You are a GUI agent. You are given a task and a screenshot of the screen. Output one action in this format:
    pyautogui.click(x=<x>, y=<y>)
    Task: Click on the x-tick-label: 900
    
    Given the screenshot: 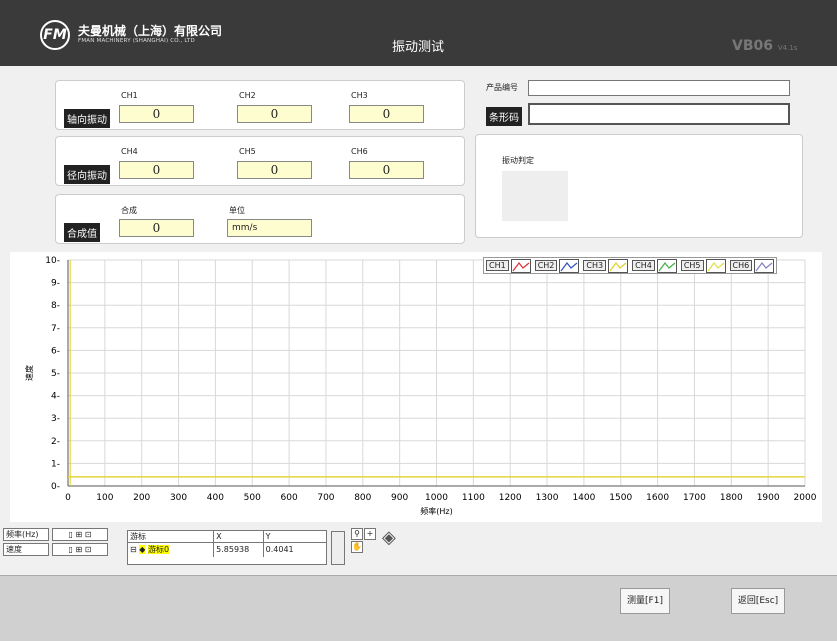 What is the action you would take?
    pyautogui.click(x=399, y=498)
    